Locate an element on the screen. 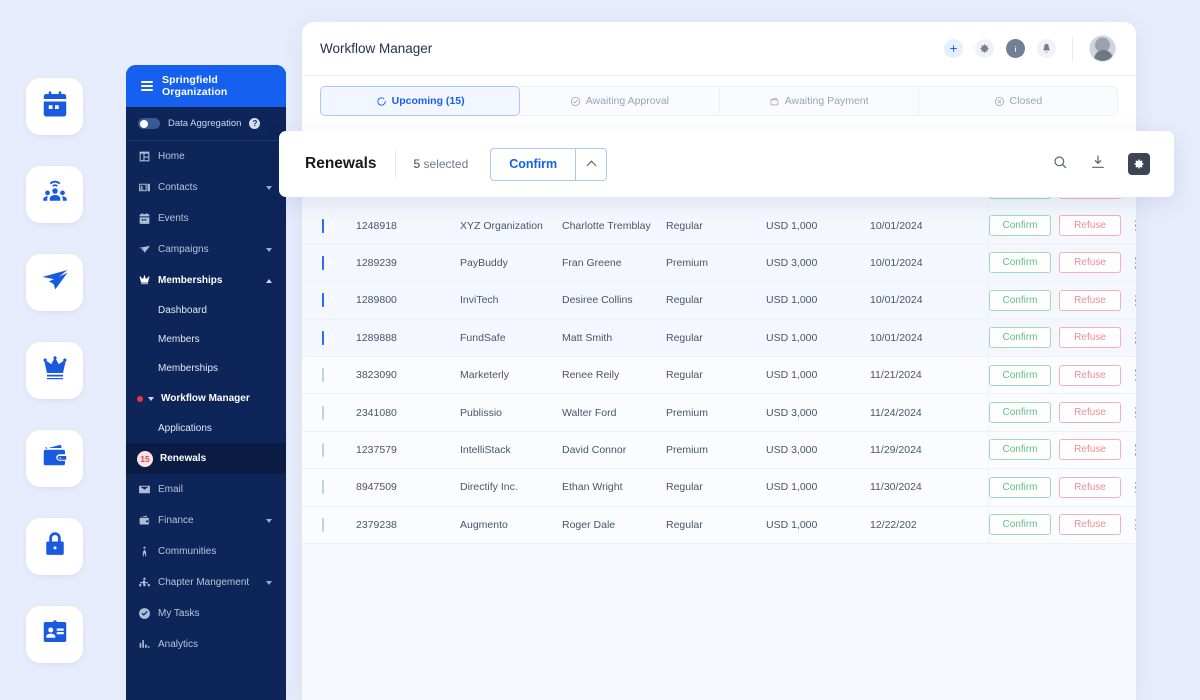 This screenshot has height=700, width=1200. sidebar-item-renewals: 15 Renewals is located at coordinates (206, 458).